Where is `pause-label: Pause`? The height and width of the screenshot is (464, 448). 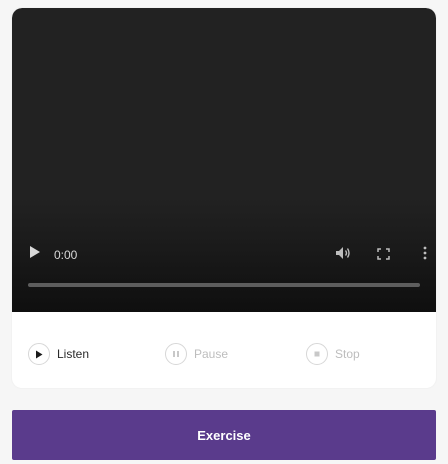 pause-label: Pause is located at coordinates (211, 354).